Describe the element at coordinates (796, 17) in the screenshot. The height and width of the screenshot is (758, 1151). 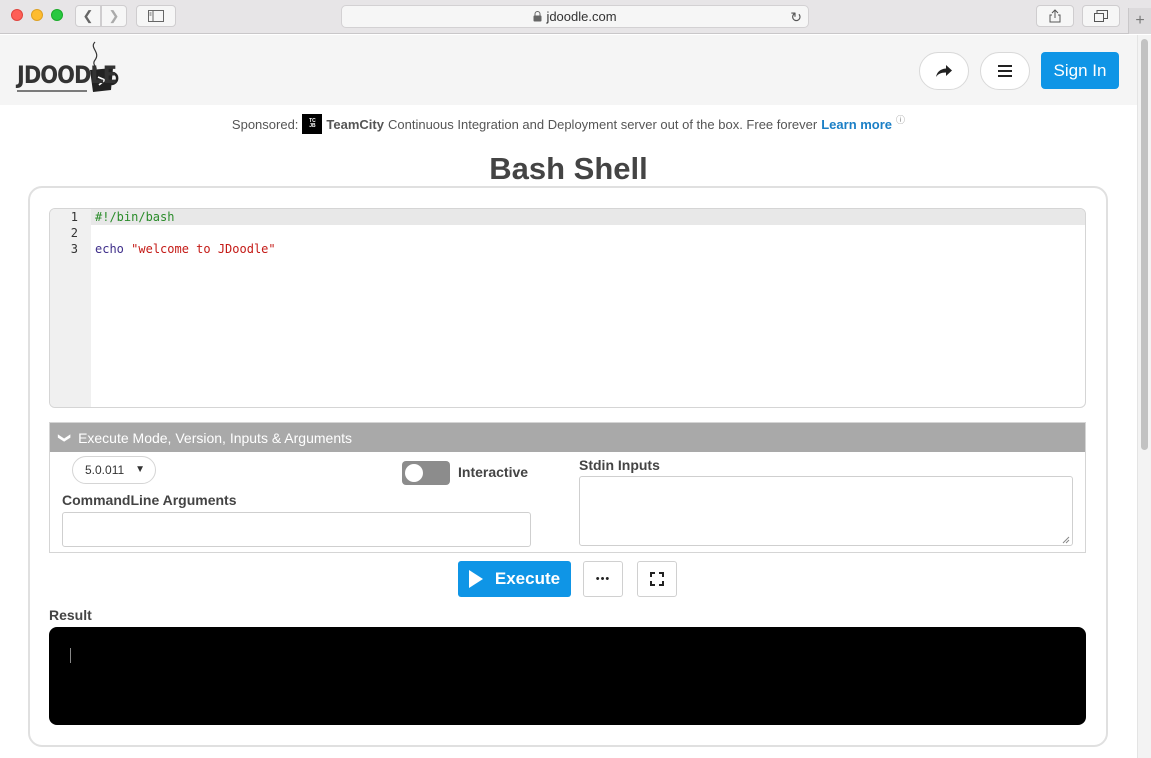
I see `reload-icon: ↻` at that location.